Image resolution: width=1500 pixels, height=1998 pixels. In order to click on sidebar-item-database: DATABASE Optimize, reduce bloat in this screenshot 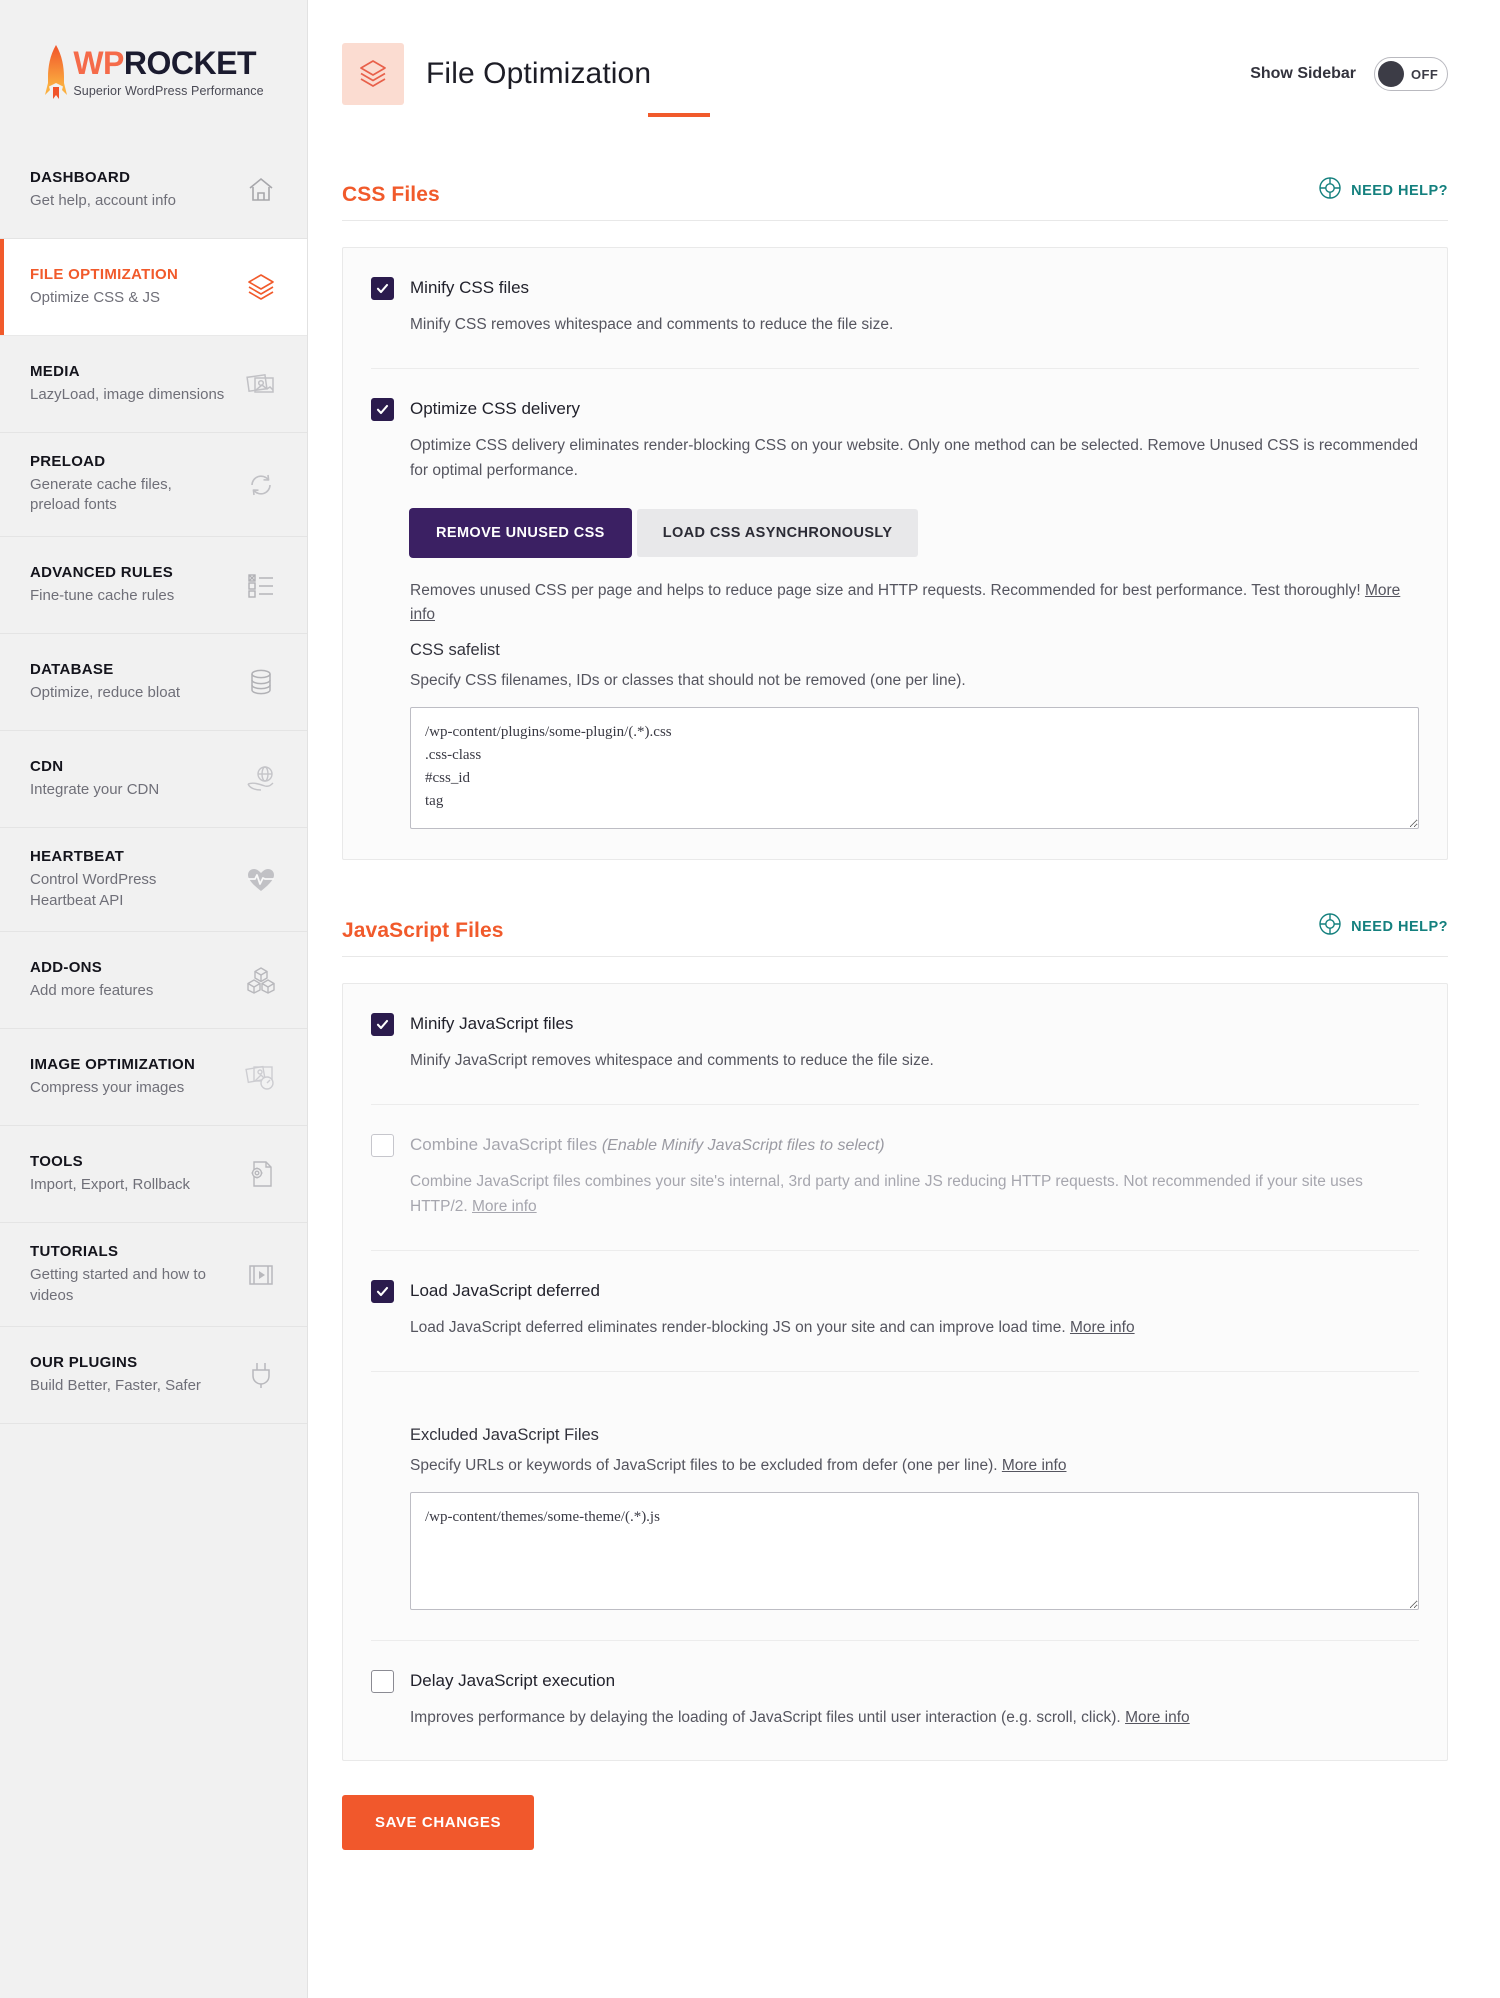, I will do `click(153, 683)`.